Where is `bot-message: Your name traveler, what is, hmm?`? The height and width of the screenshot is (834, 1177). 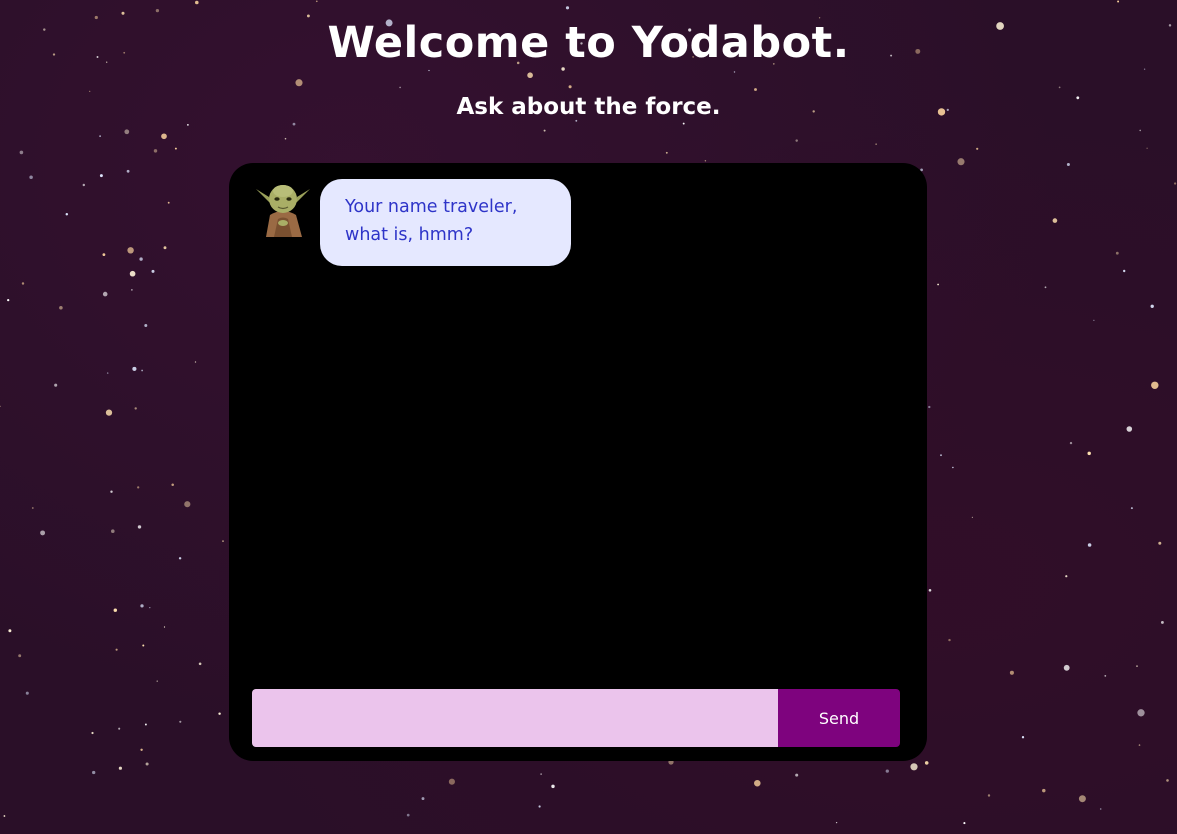 bot-message: Your name traveler, what is, hmm? is located at coordinates (413, 222).